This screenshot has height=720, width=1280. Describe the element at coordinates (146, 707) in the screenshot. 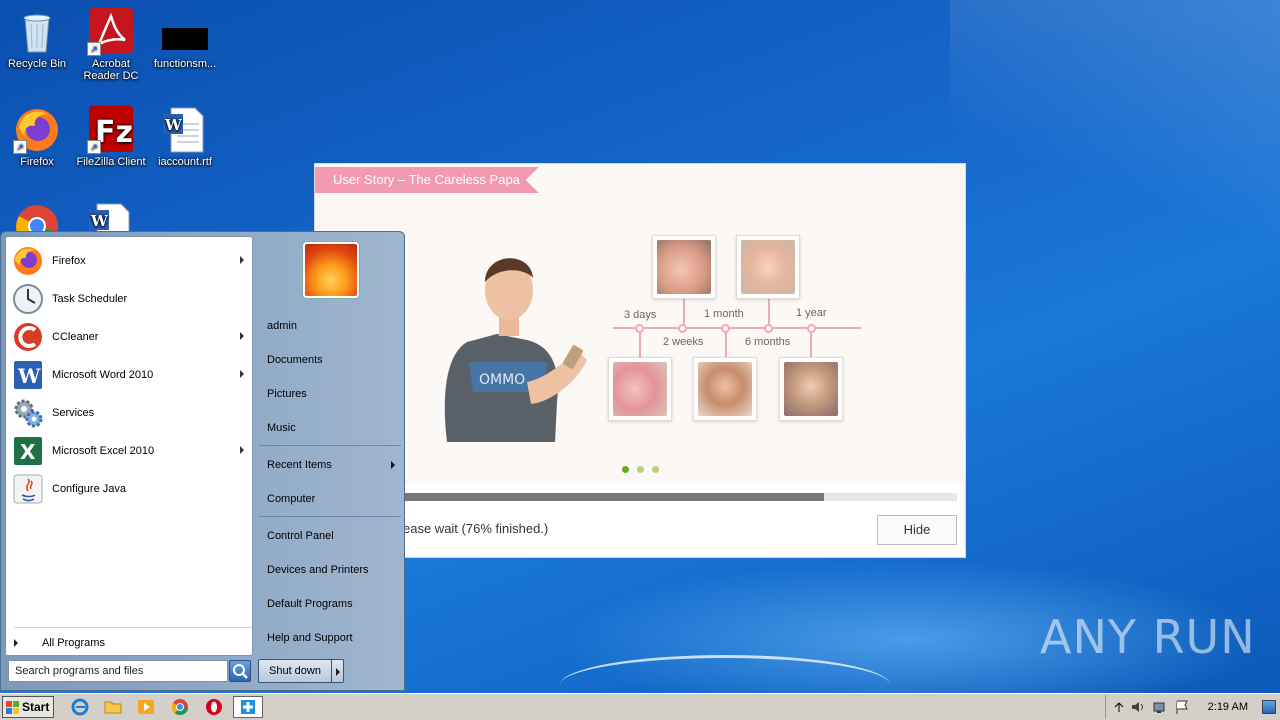

I see `media-player-icon` at that location.